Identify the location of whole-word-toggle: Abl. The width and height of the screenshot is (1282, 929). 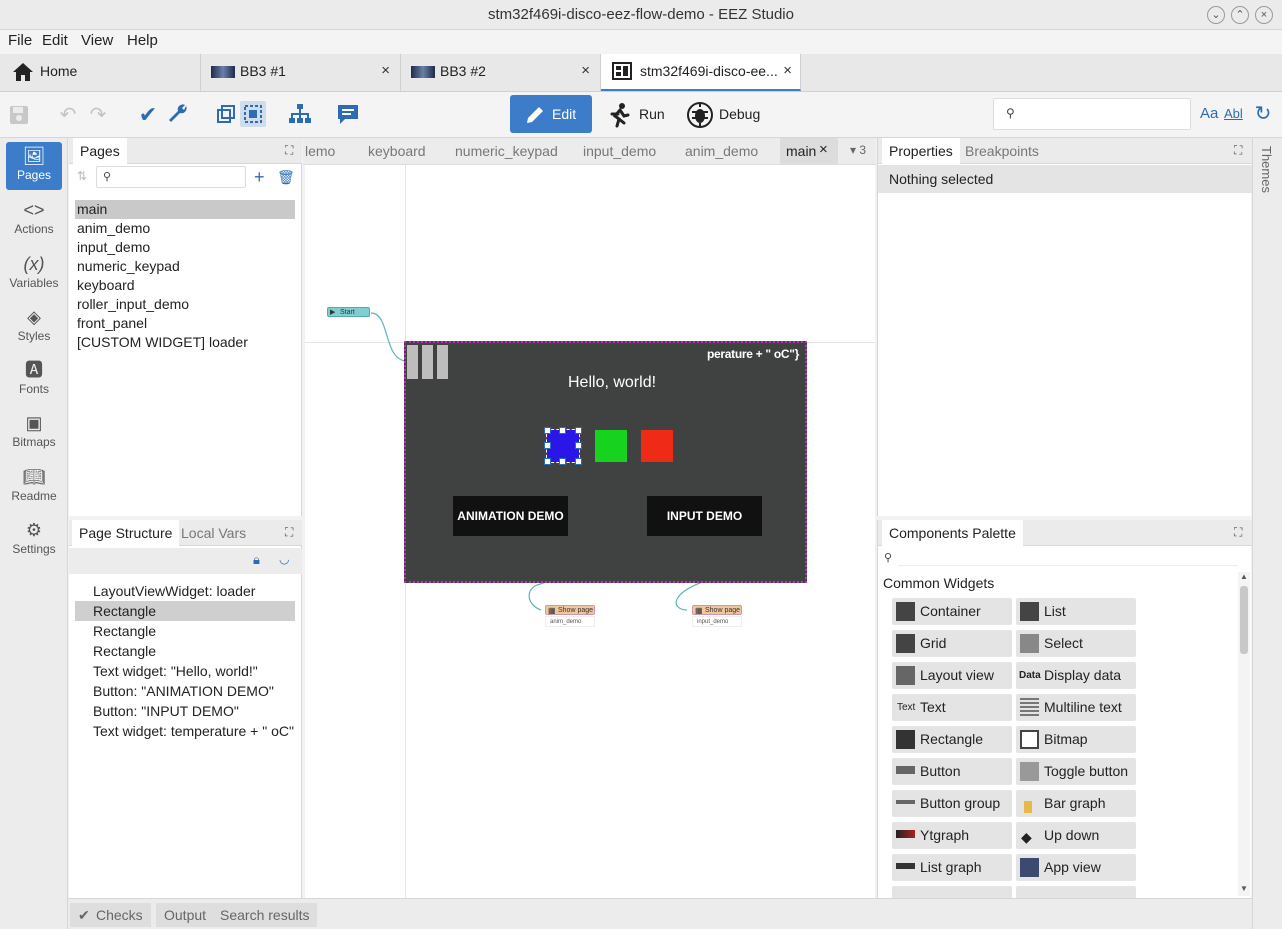
(1233, 113).